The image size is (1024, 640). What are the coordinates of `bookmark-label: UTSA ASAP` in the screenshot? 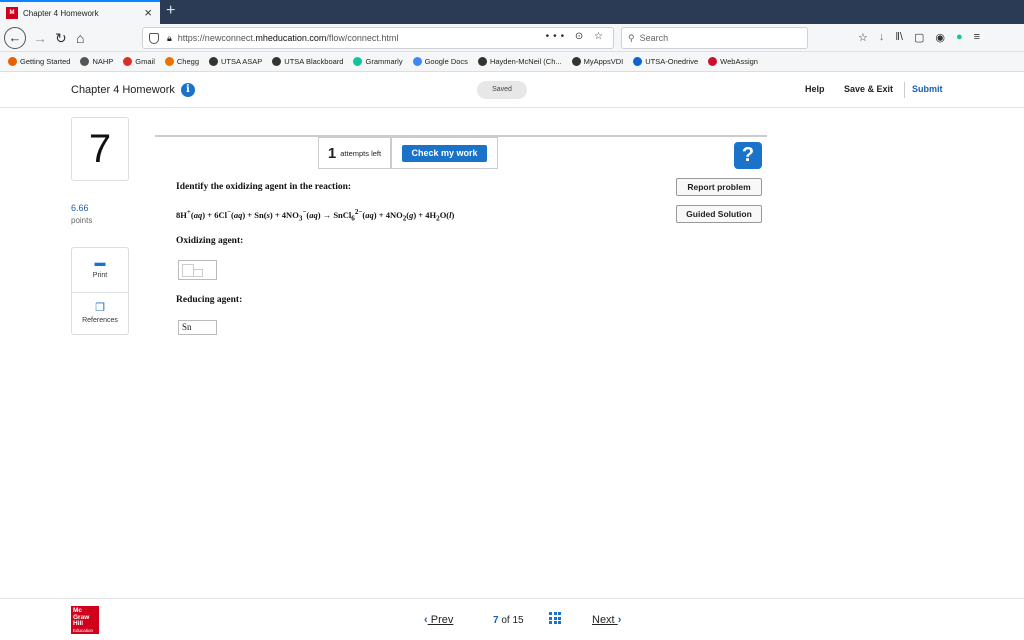 It's located at (242, 61).